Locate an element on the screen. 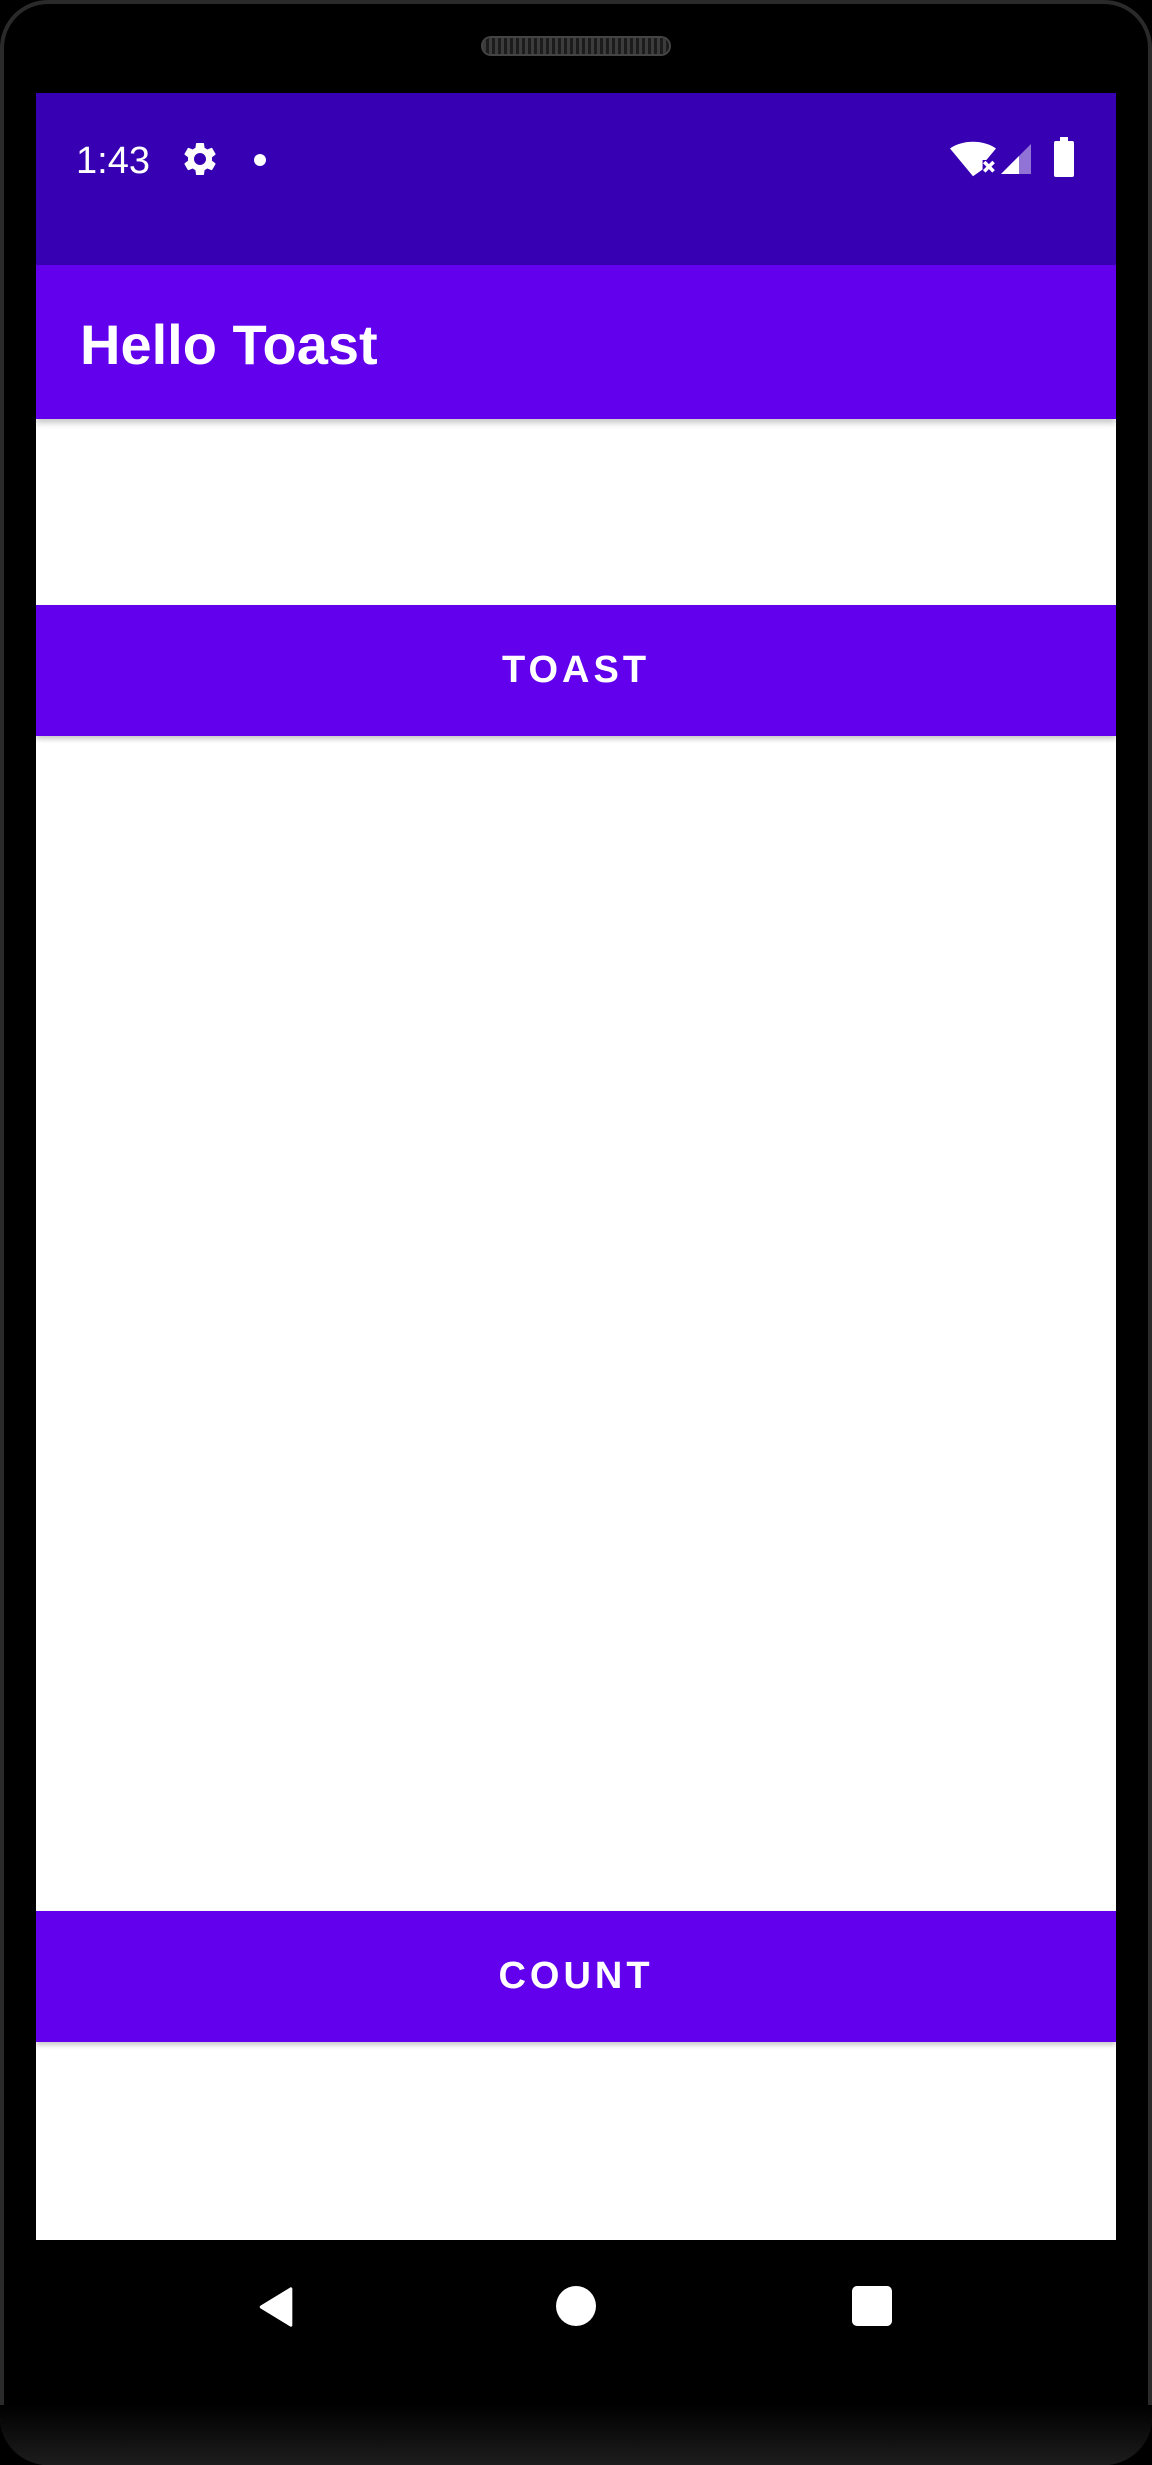 This screenshot has width=1152, height=2465. navigation-bar is located at coordinates (576, 2306).